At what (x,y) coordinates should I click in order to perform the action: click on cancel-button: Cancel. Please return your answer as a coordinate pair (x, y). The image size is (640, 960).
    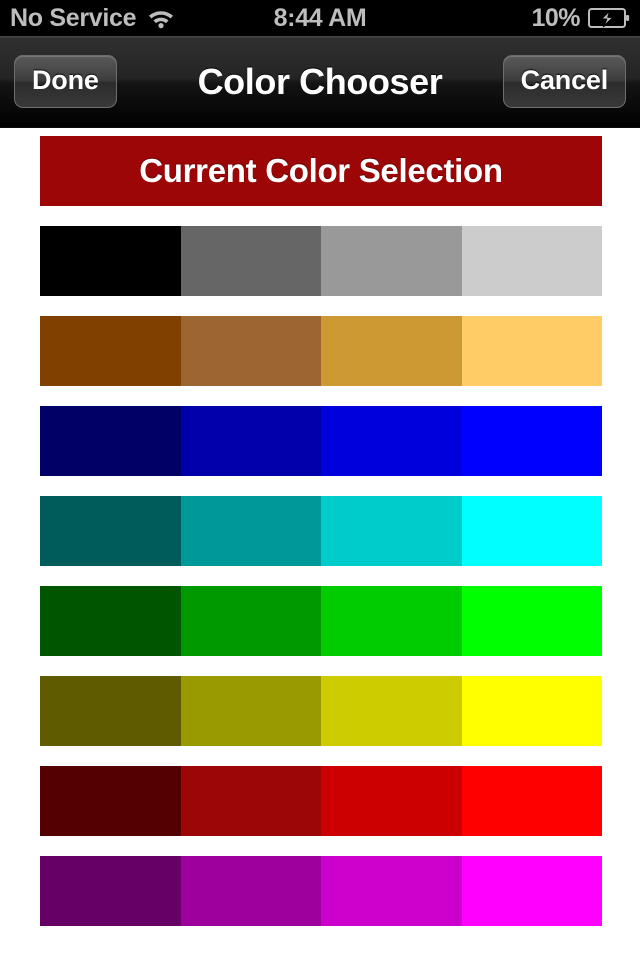
    Looking at the image, I should click on (564, 81).